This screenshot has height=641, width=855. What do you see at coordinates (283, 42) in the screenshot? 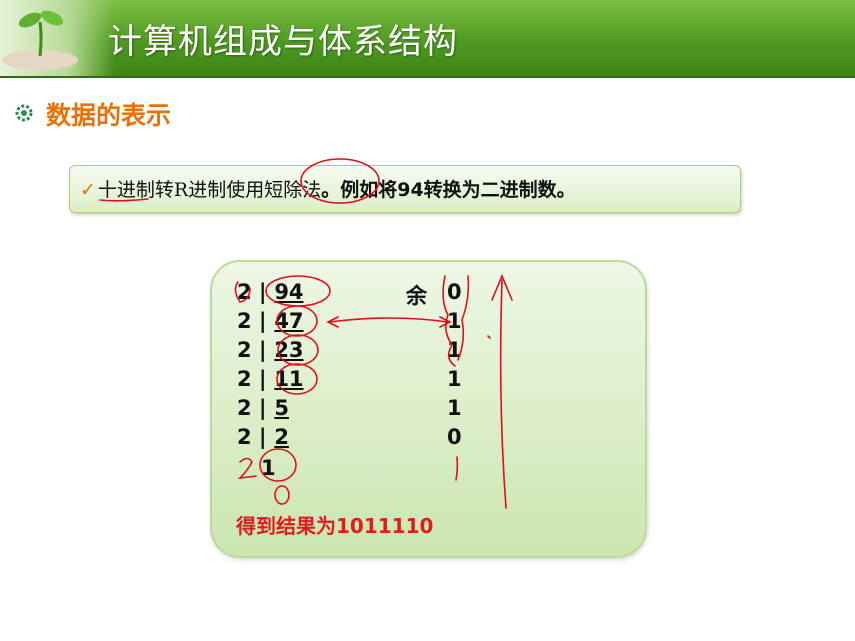
I see `slide-title: 计算机组成与体系结构` at bounding box center [283, 42].